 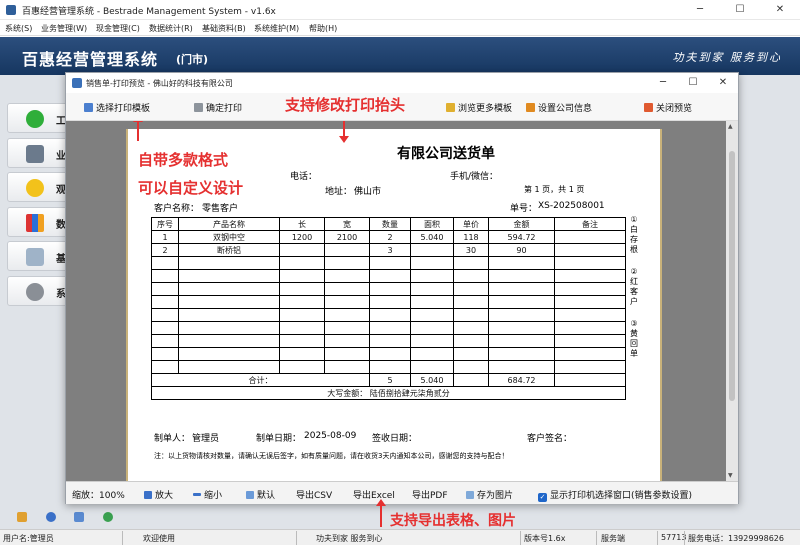 I want to click on check-icon, so click(x=35, y=119).